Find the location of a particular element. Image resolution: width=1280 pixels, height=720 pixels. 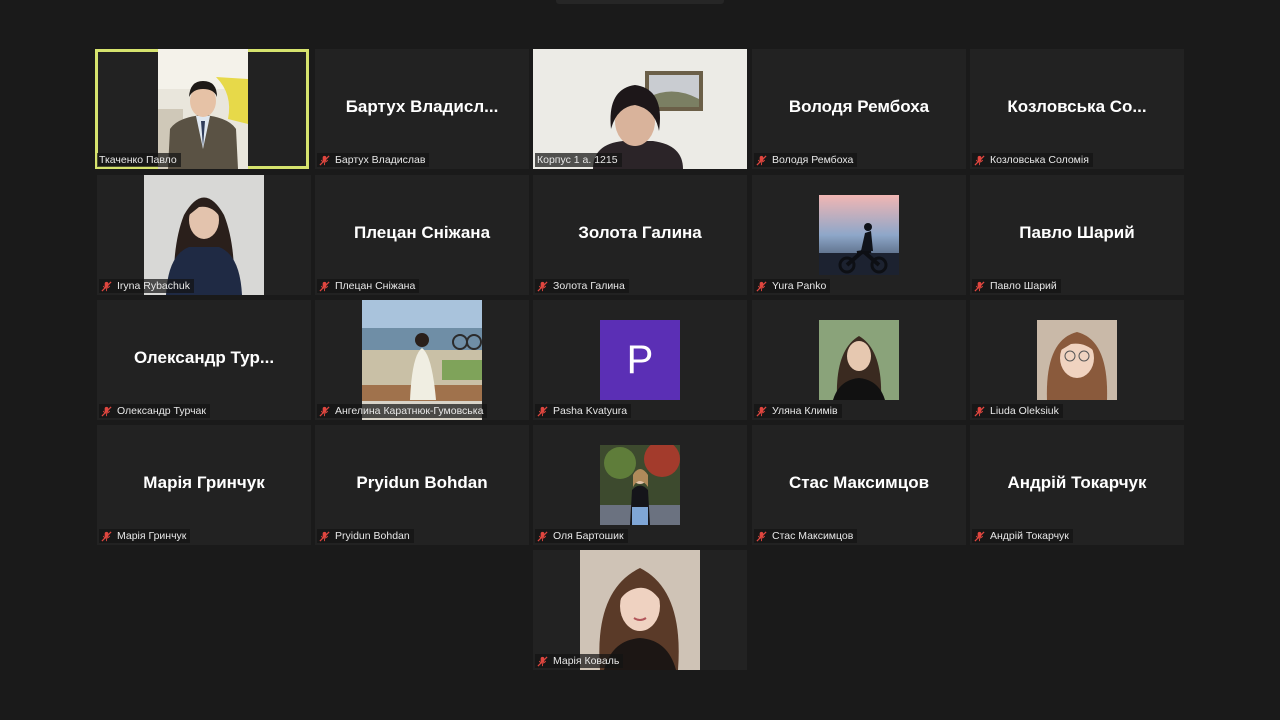

participant-tile: Стас Максимцов Стас Максимцов is located at coordinates (859, 485).